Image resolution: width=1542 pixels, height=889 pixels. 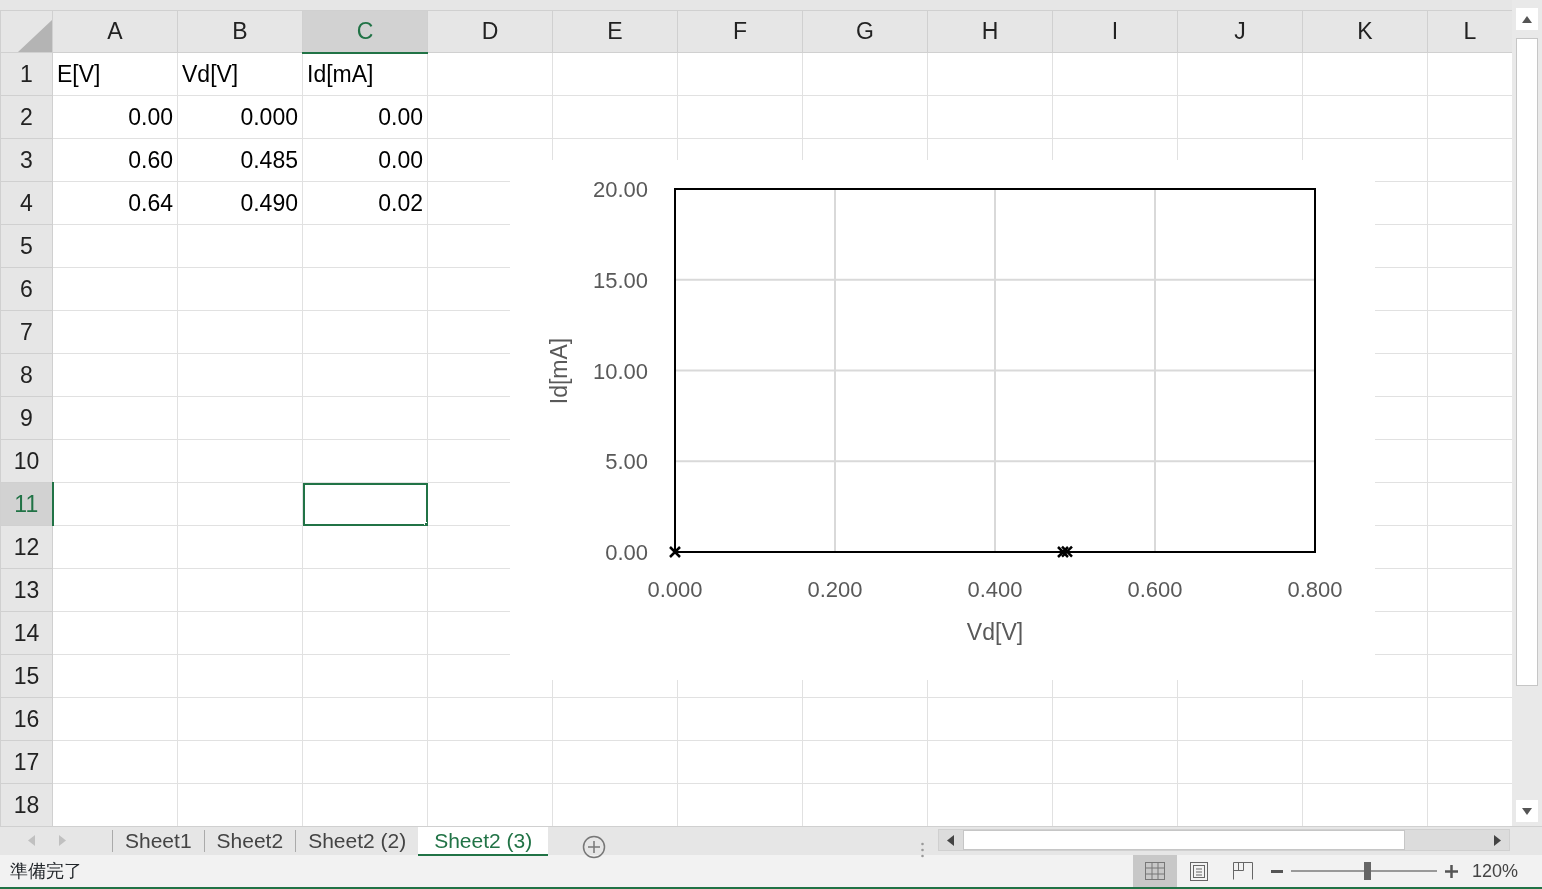 What do you see at coordinates (26, 676) in the screenshot?
I see `row-header: 15` at bounding box center [26, 676].